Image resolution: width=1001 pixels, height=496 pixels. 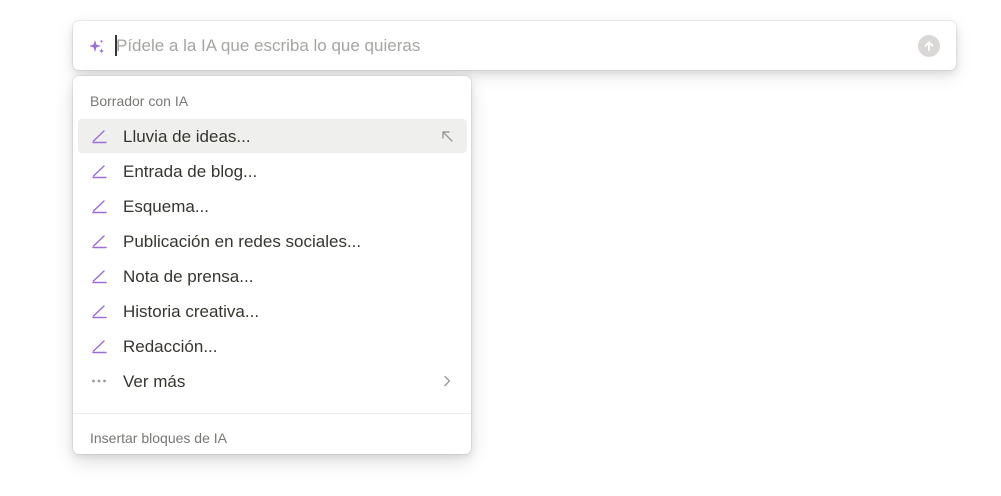 What do you see at coordinates (447, 136) in the screenshot?
I see `arrow-up-left-icon` at bounding box center [447, 136].